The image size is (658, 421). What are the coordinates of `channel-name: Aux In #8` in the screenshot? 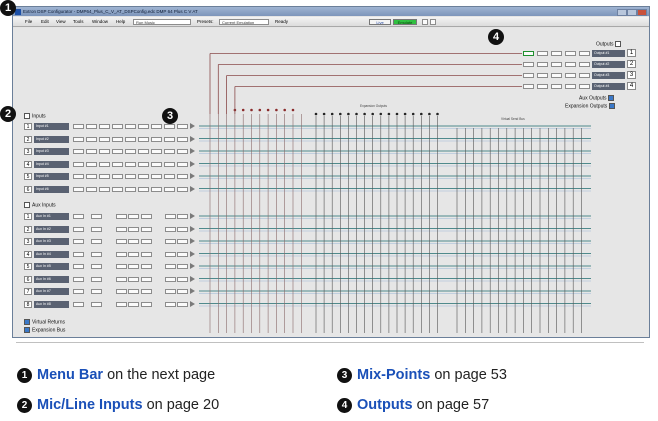 It's located at (51, 304).